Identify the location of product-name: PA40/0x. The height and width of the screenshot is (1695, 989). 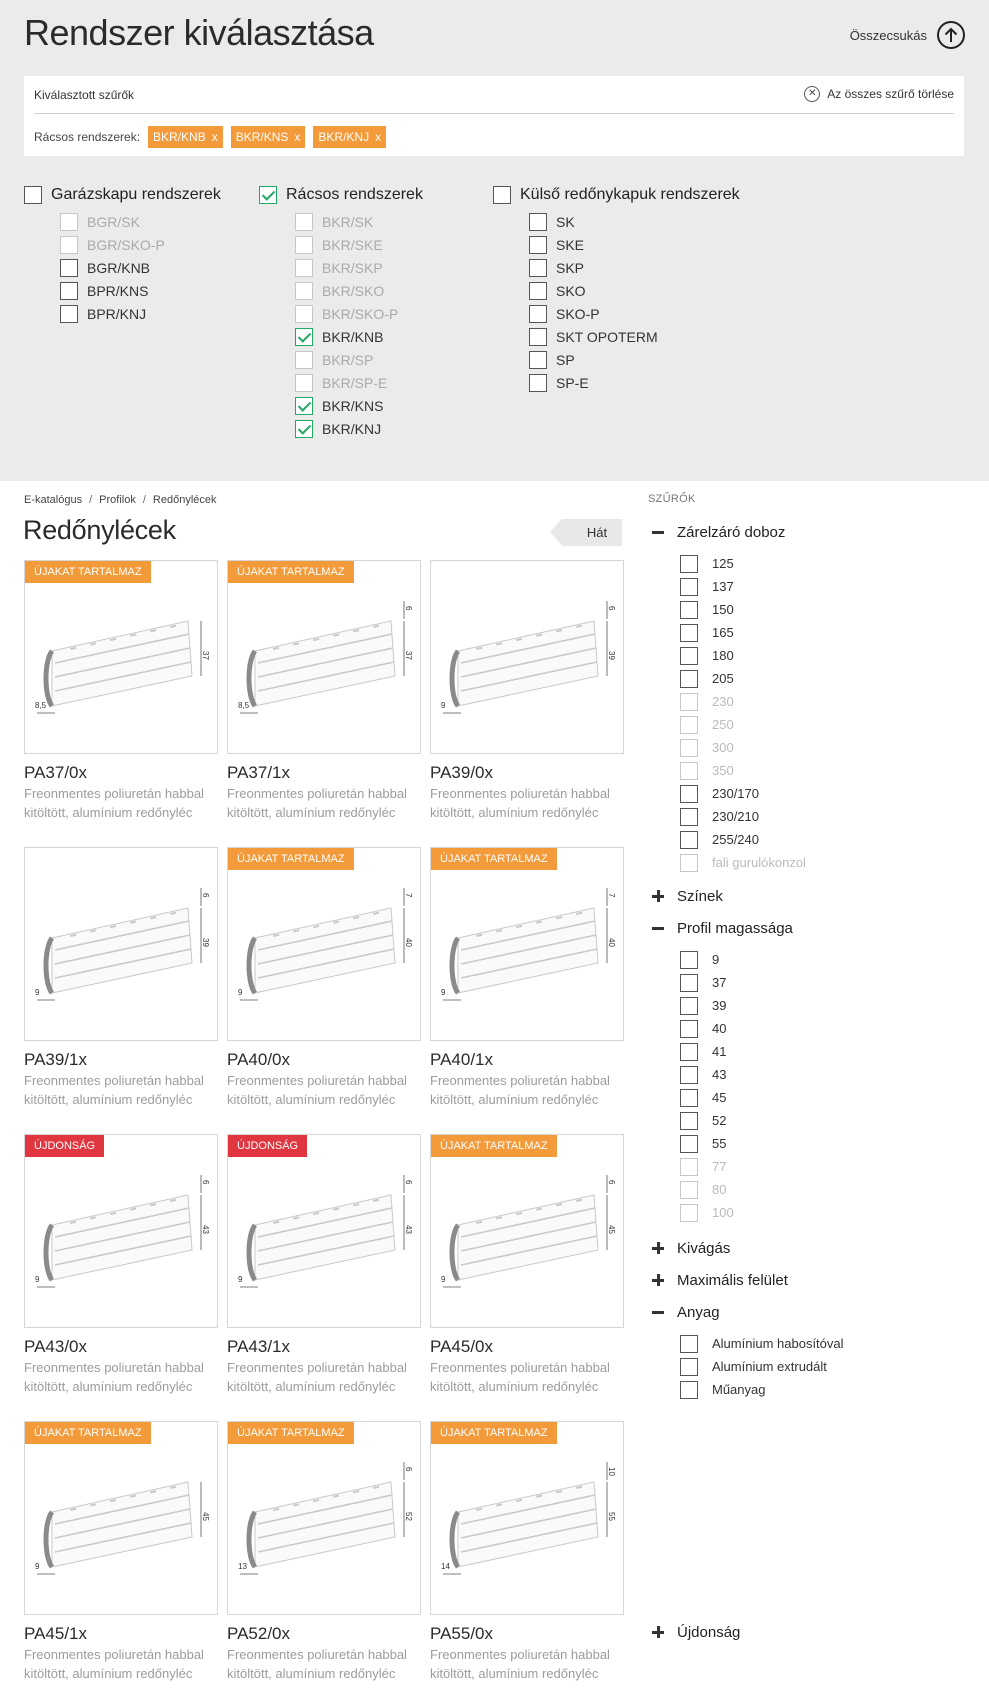
(324, 1060).